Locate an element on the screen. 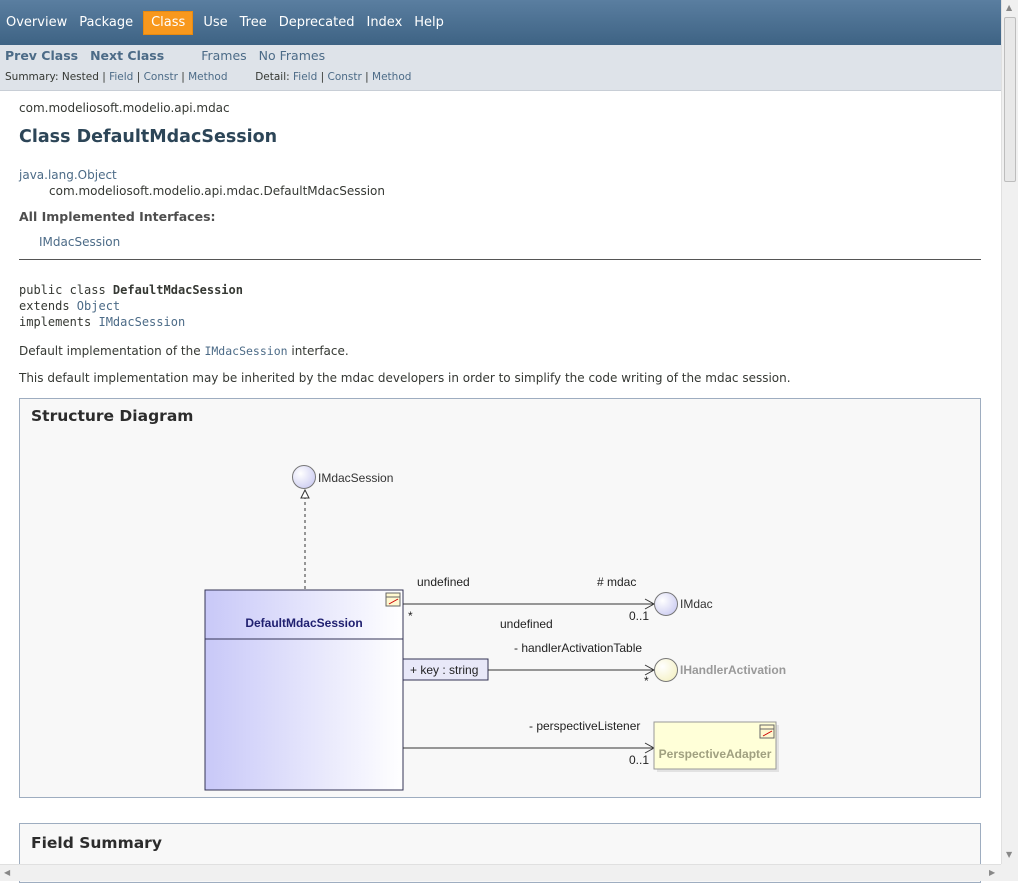 This screenshot has height=883, width=1018. signature-interface-link: IMdacSession is located at coordinates (141, 322).